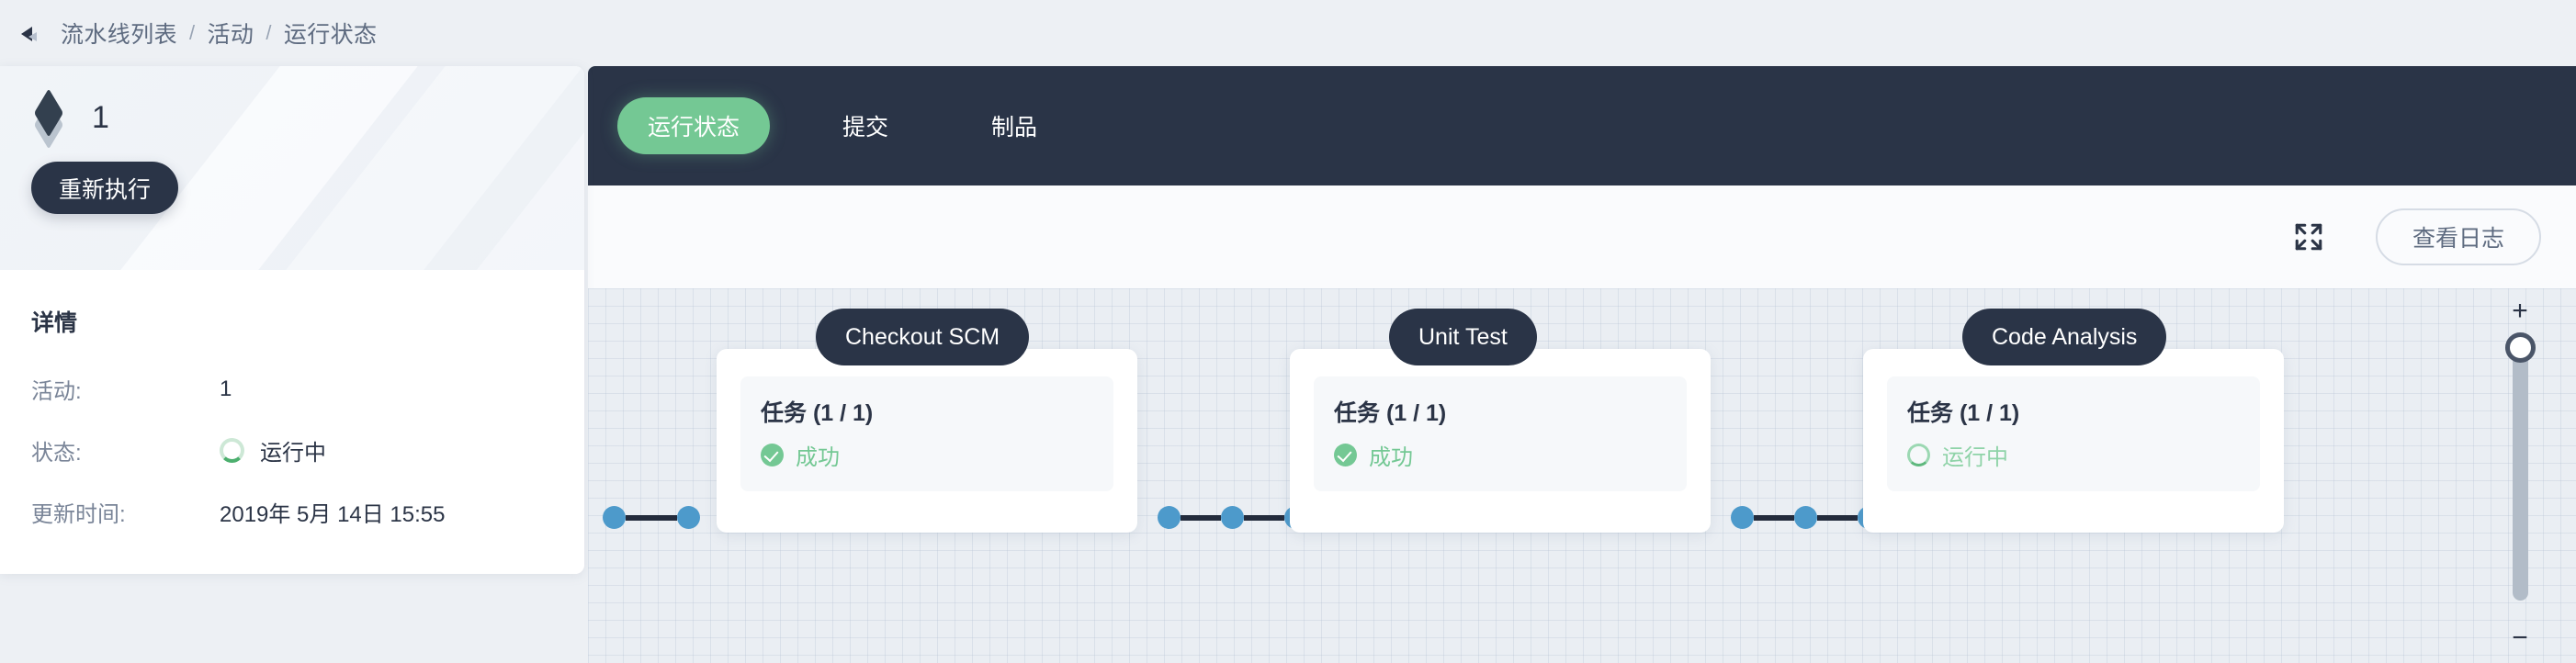 The width and height of the screenshot is (2576, 663). What do you see at coordinates (32, 36) in the screenshot?
I see `back-arrow-tail` at bounding box center [32, 36].